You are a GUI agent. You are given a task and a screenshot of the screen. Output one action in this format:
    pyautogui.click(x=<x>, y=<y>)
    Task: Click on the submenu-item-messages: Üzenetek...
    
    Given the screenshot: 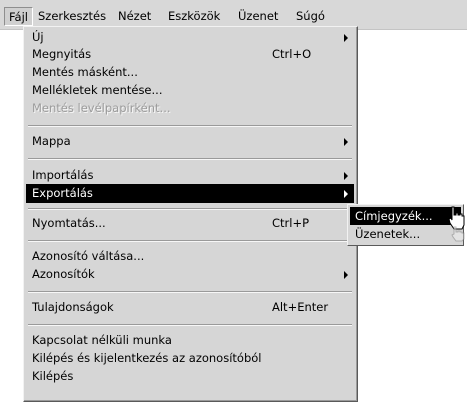 What is the action you would take?
    pyautogui.click(x=405, y=234)
    